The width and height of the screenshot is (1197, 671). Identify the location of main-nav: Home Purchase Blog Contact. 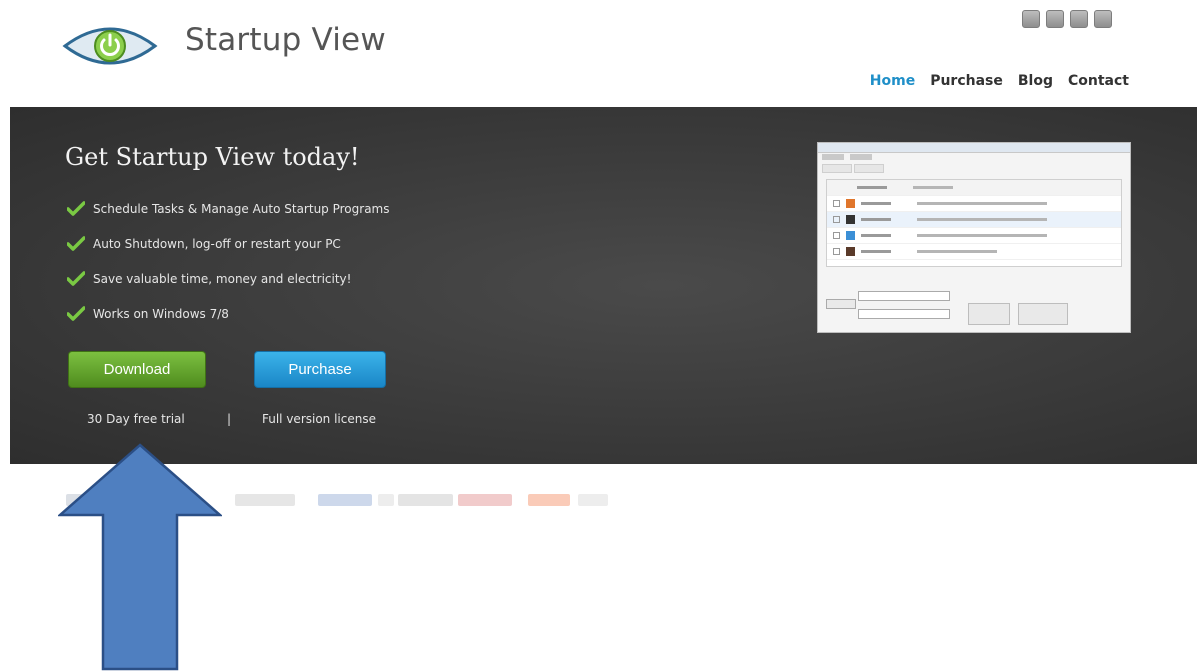
(999, 81).